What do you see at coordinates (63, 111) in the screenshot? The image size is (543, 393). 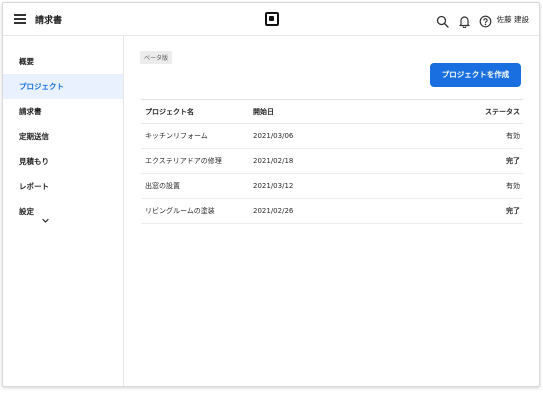 I see `sidebar-item-invoices: 請求書` at bounding box center [63, 111].